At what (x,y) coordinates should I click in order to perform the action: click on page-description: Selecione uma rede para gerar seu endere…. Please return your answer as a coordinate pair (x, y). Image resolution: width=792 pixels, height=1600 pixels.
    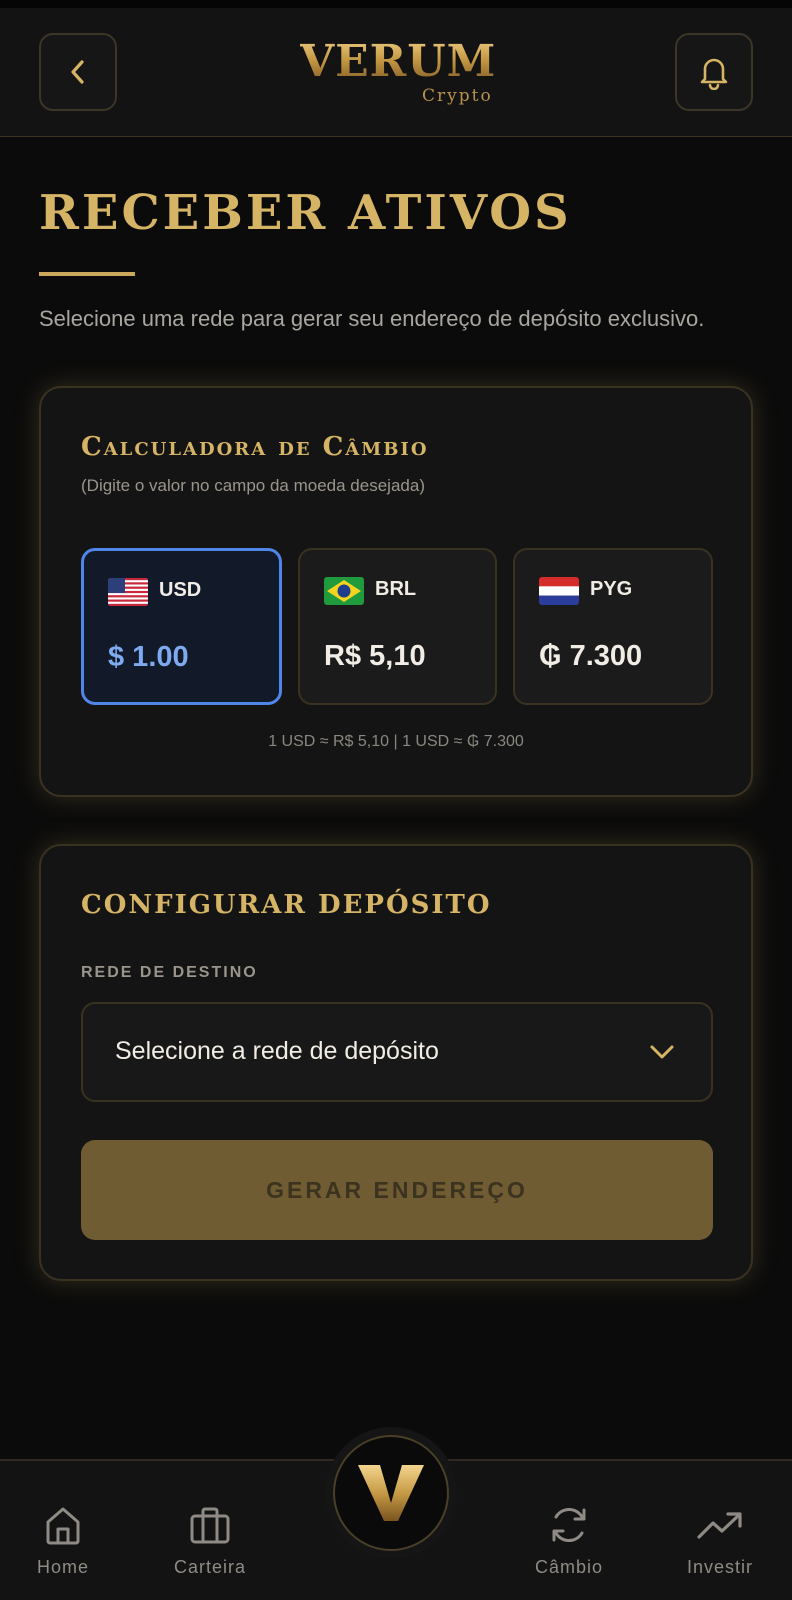
    Looking at the image, I should click on (372, 318).